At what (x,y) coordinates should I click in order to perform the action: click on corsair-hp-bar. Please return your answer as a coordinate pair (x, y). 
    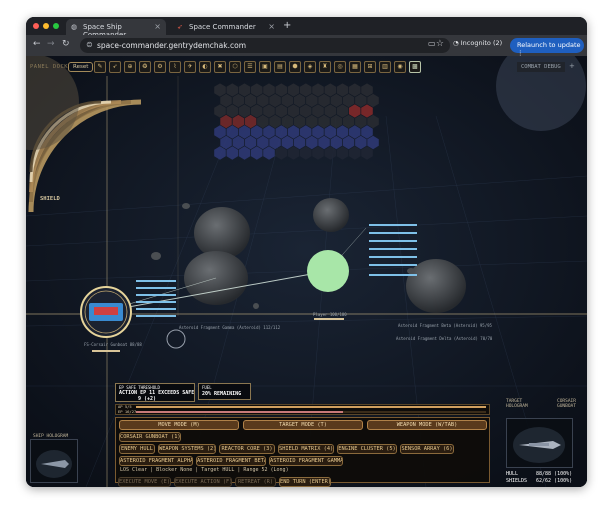
    Looking at the image, I should click on (106, 351).